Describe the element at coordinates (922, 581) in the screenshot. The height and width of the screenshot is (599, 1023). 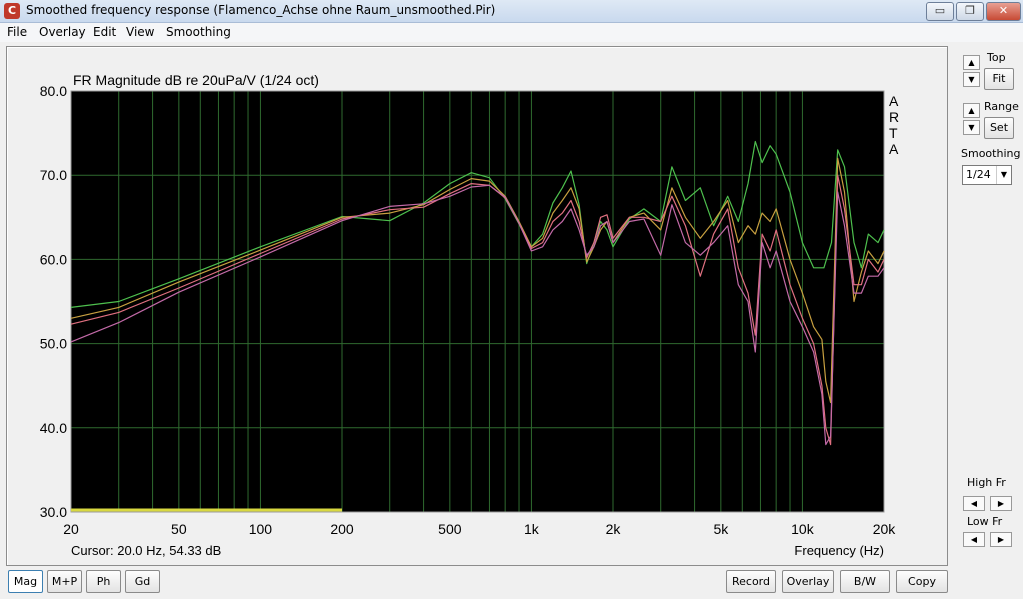
I see `copy-button: Copy` at that location.